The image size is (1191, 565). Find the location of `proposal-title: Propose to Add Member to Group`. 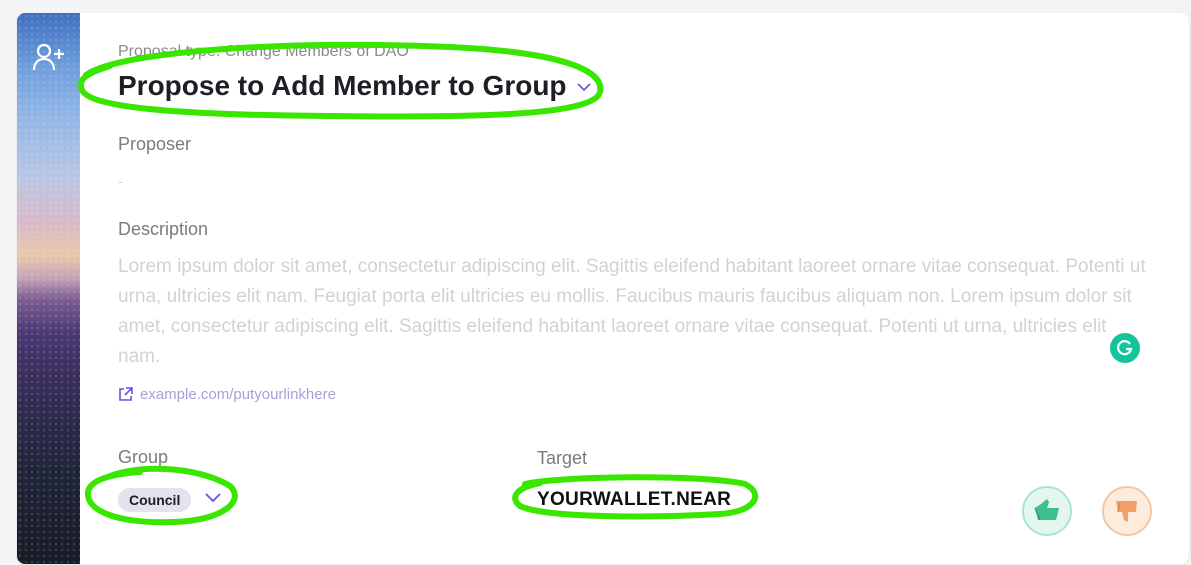

proposal-title: Propose to Add Member to Group is located at coordinates (342, 85).